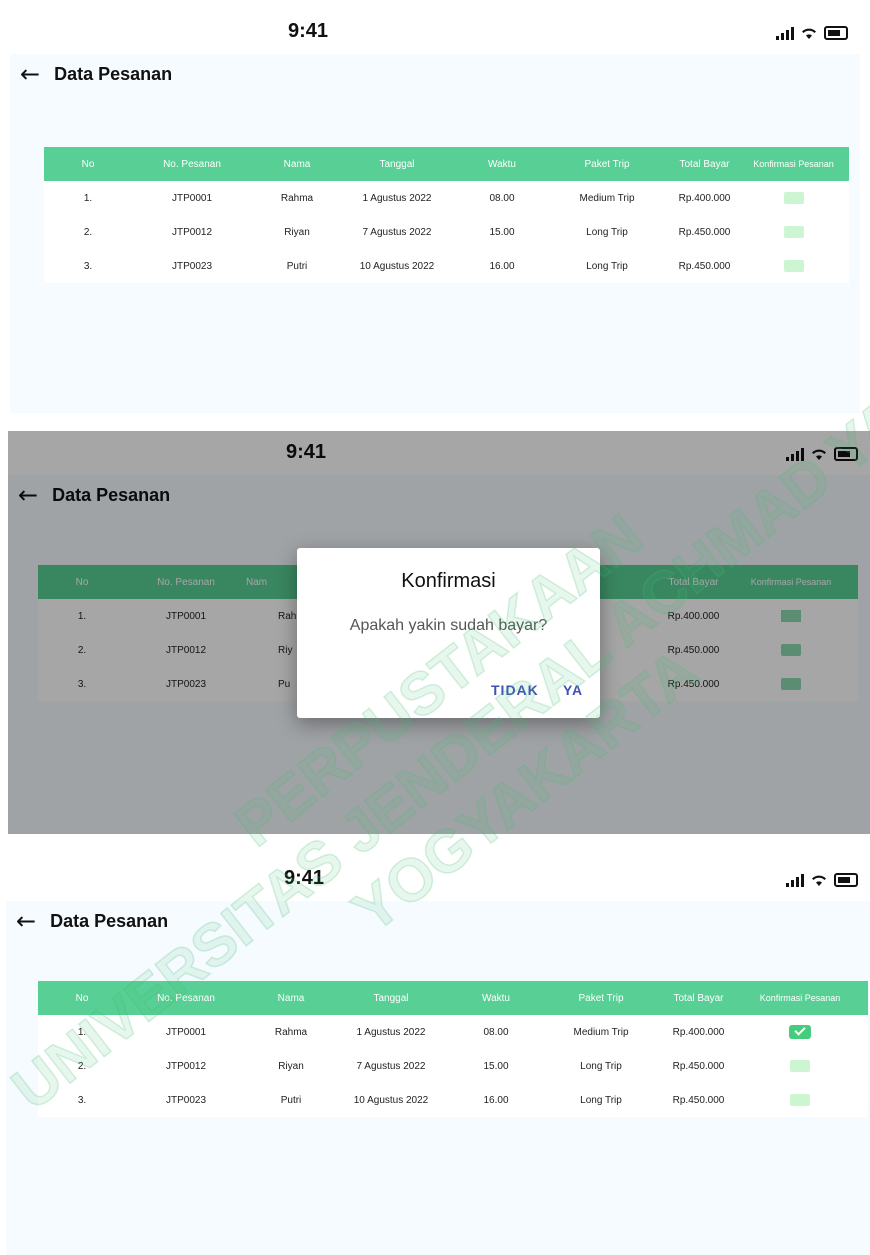 The height and width of the screenshot is (1255, 870). I want to click on dialog-message: Apakah yakin sudah bayar?, so click(448, 625).